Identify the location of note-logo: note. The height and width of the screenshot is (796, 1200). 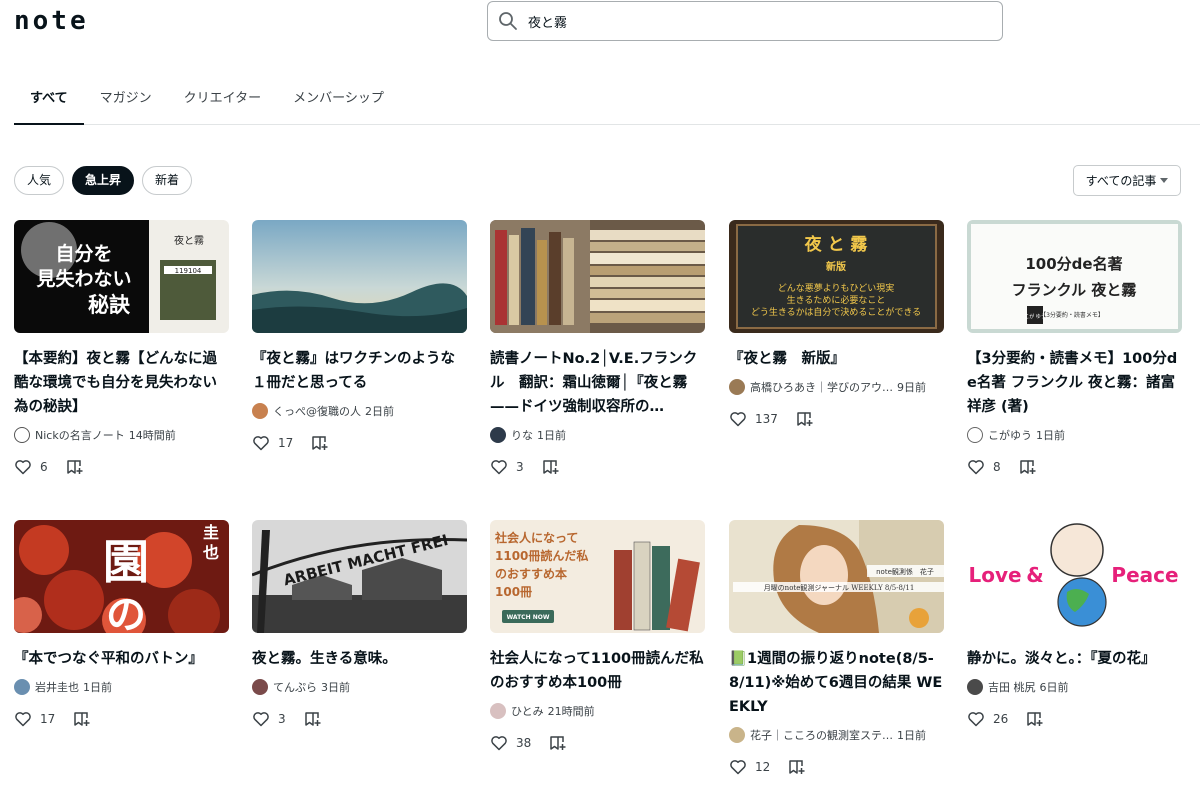
(51, 21).